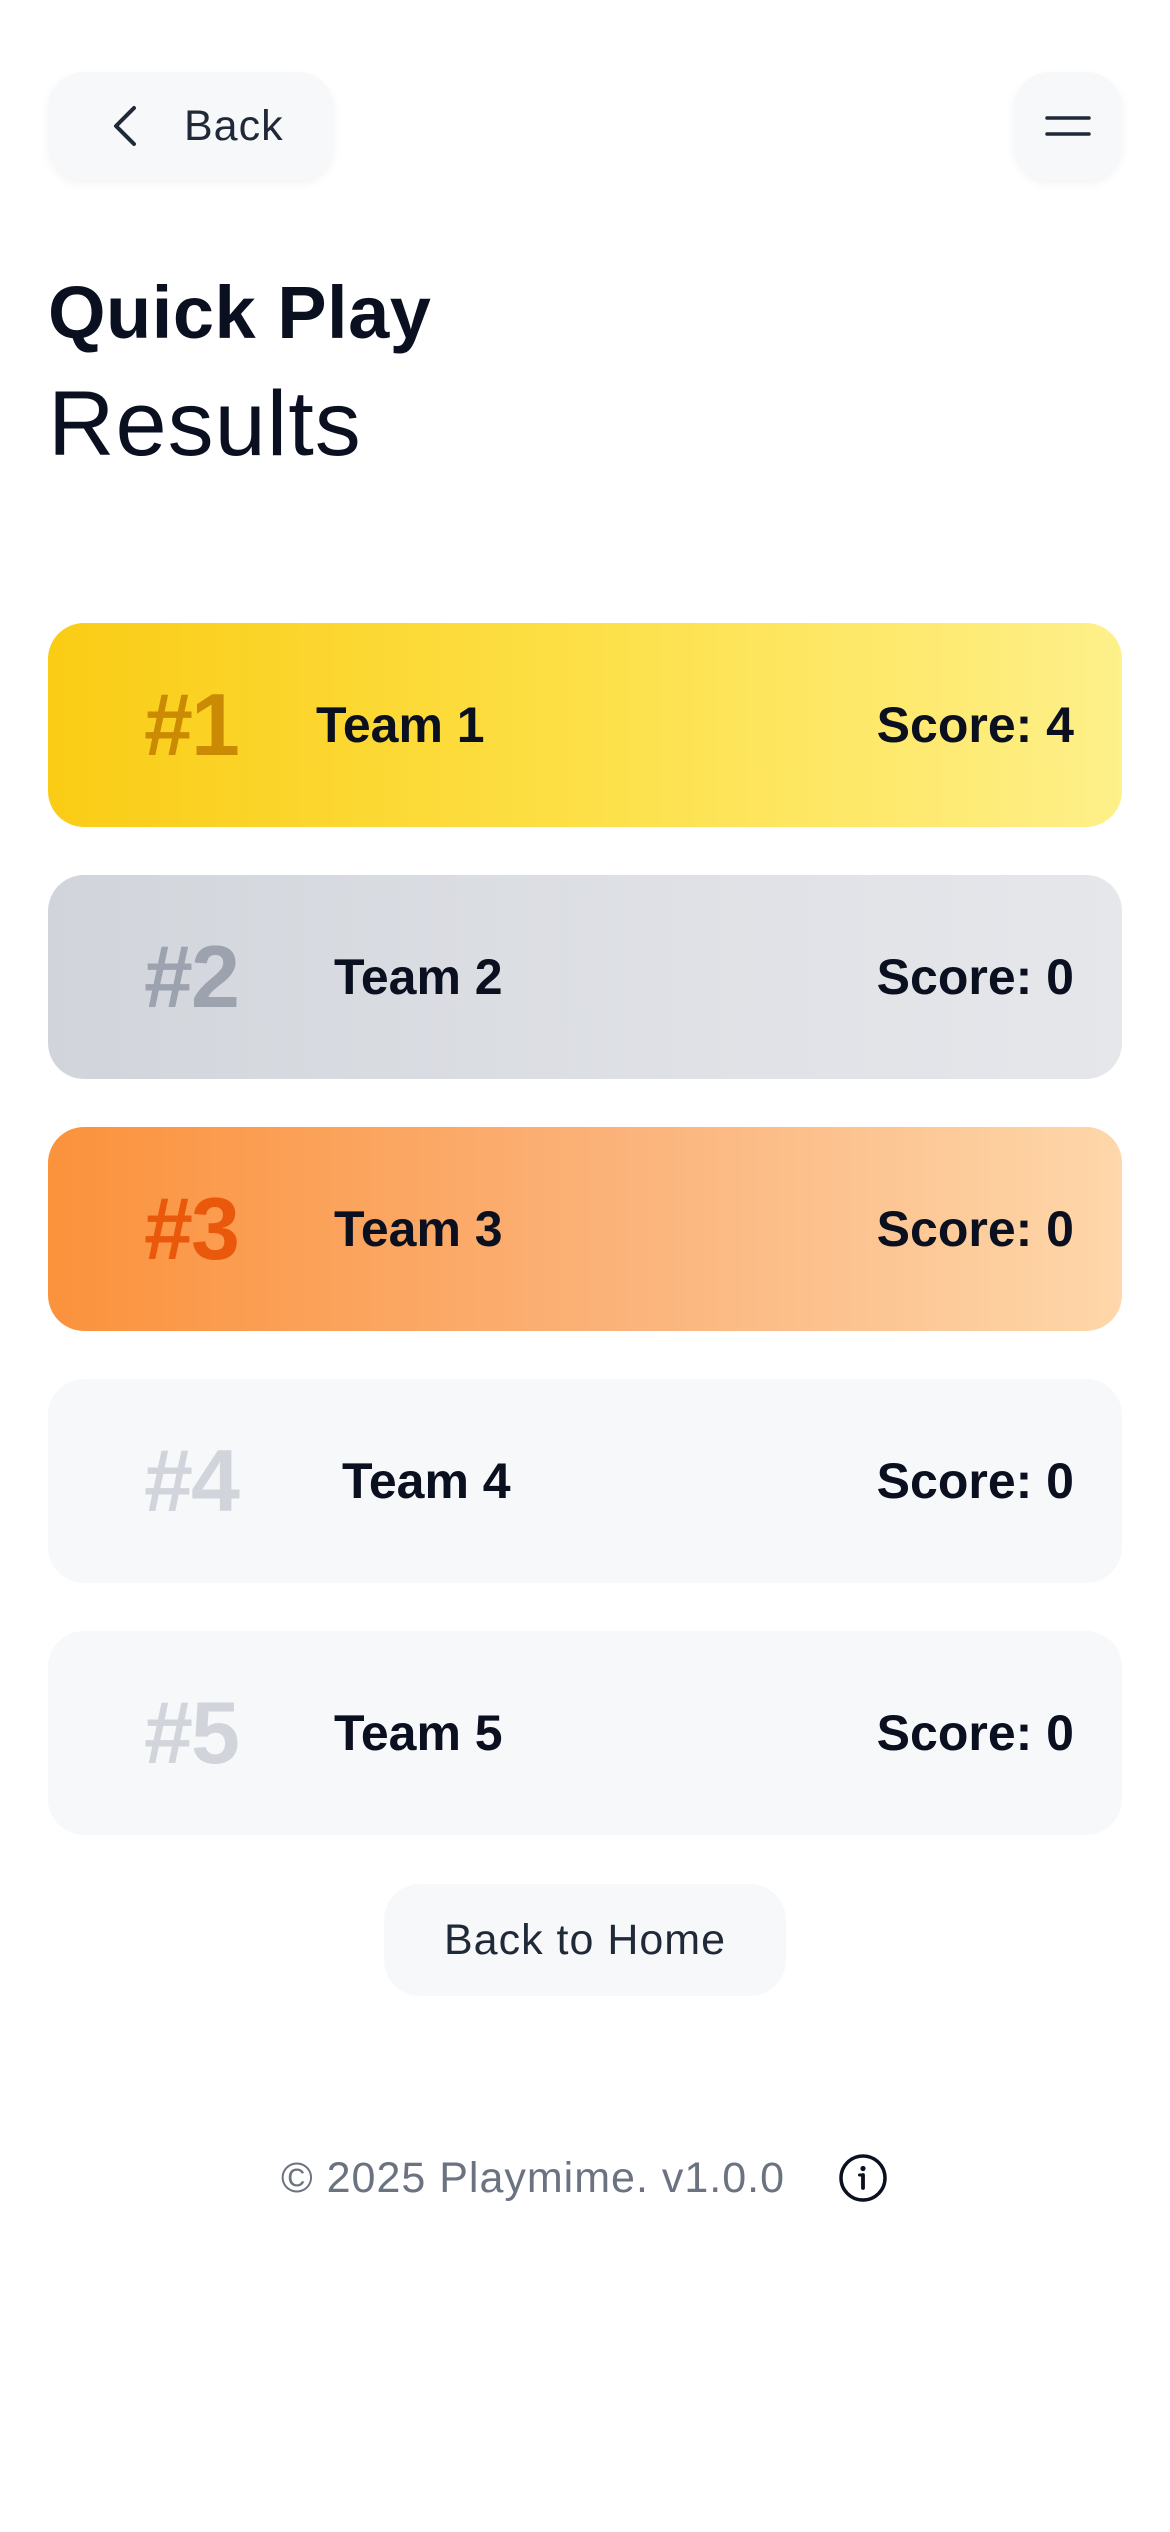 The height and width of the screenshot is (2532, 1170). Describe the element at coordinates (585, 725) in the screenshot. I see `result-card-1: #1 Team 1 Score: 4` at that location.